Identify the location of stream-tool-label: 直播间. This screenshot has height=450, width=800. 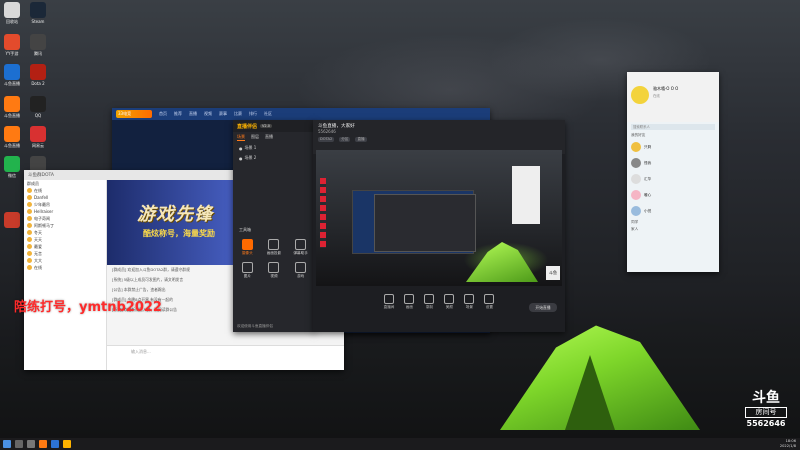
(389, 307).